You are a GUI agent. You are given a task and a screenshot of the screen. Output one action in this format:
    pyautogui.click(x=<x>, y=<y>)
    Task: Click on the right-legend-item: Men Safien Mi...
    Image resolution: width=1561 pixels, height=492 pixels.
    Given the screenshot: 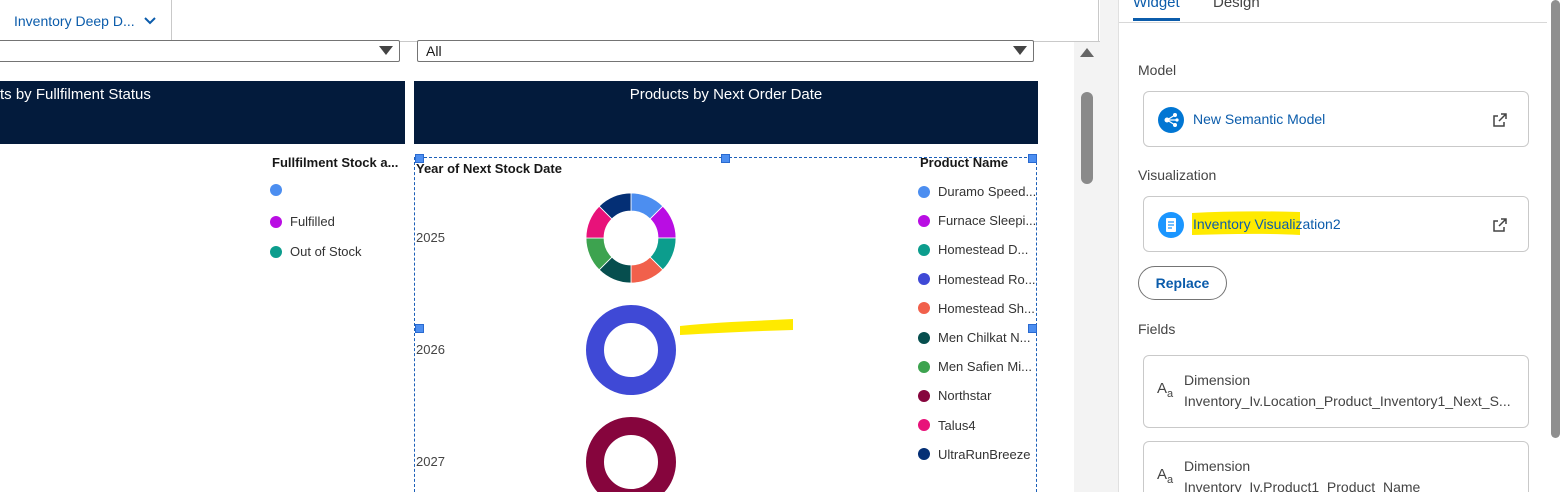 What is the action you would take?
    pyautogui.click(x=975, y=366)
    